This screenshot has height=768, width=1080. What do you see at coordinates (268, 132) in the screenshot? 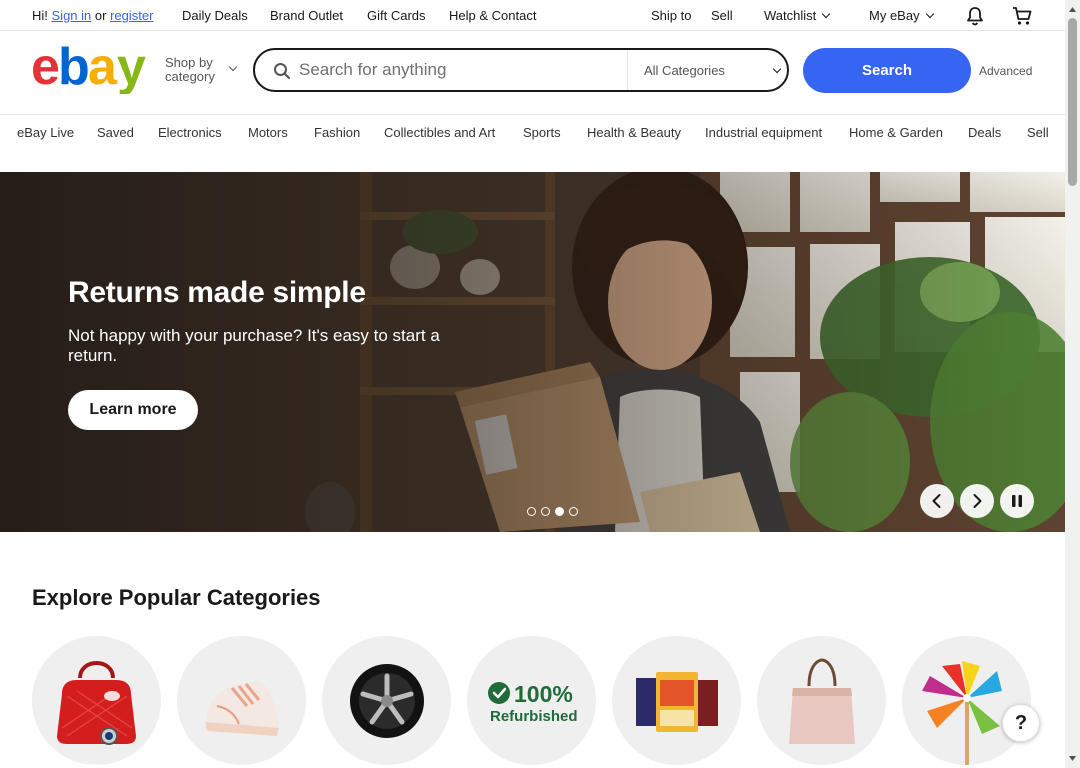
I see `nav-item-motors: Motors` at bounding box center [268, 132].